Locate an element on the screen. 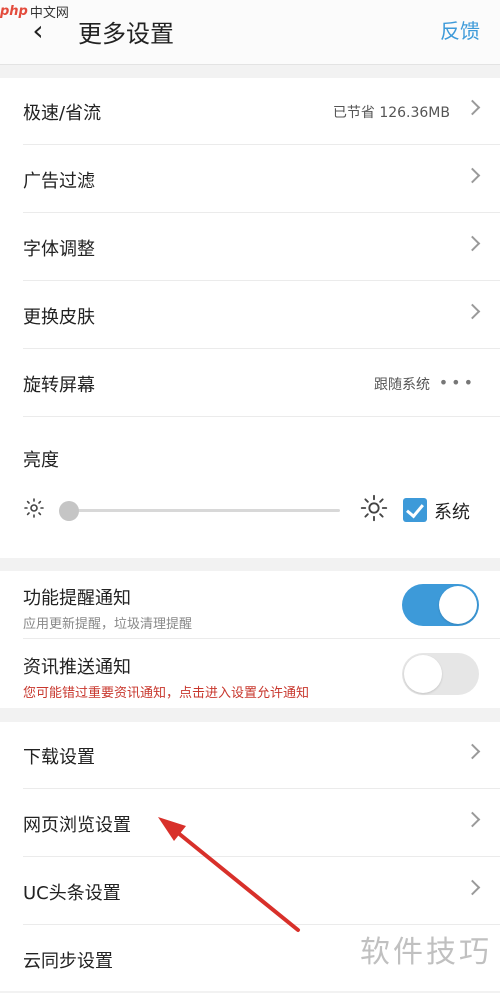 The height and width of the screenshot is (993, 500). row-label: 网页浏览设置 is located at coordinates (77, 825).